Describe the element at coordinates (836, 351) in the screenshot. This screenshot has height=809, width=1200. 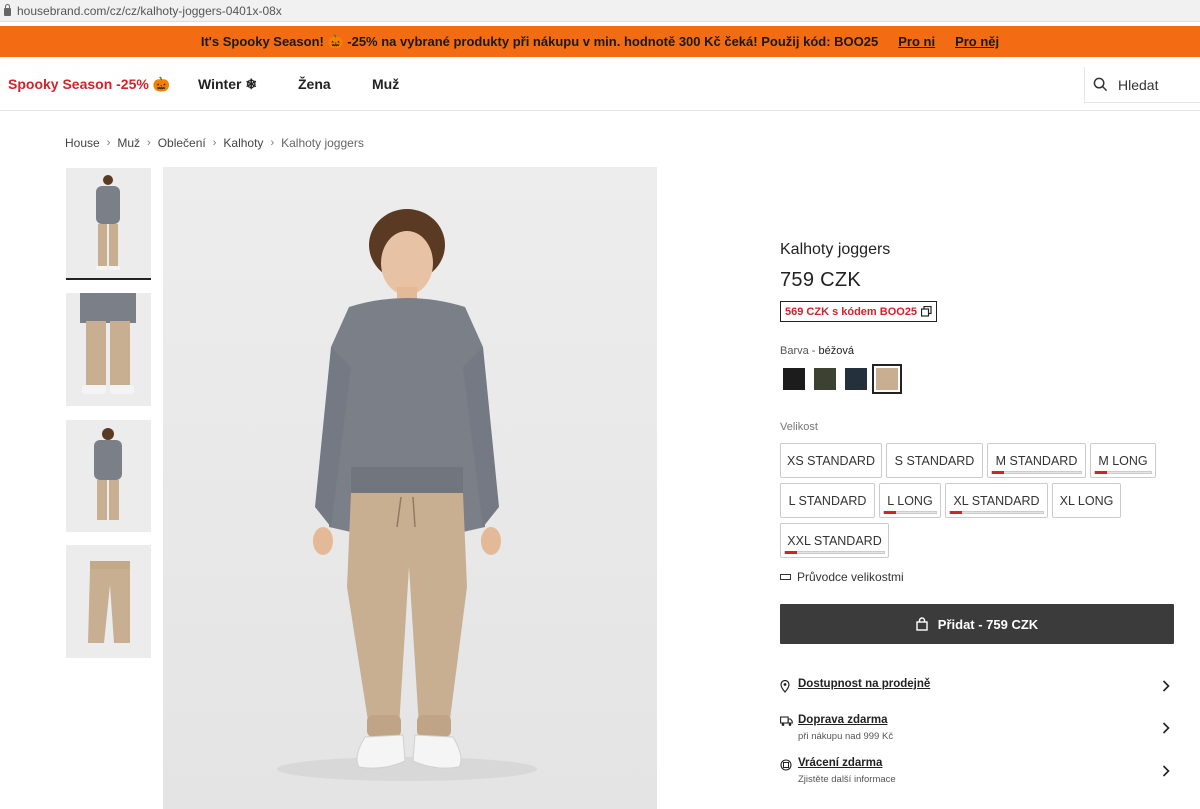
I see `color-name: béžová` at that location.